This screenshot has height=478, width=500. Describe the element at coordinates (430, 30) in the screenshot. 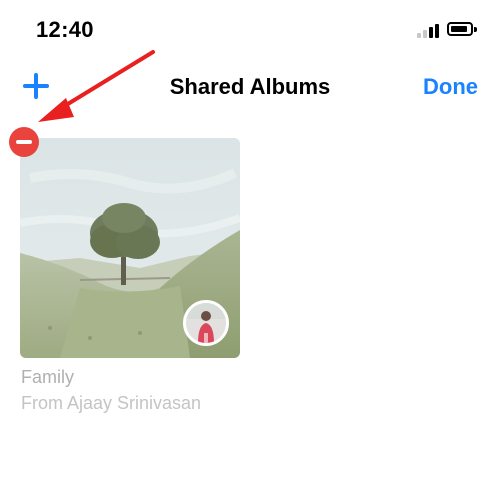

I see `cellular-signal-icon` at that location.